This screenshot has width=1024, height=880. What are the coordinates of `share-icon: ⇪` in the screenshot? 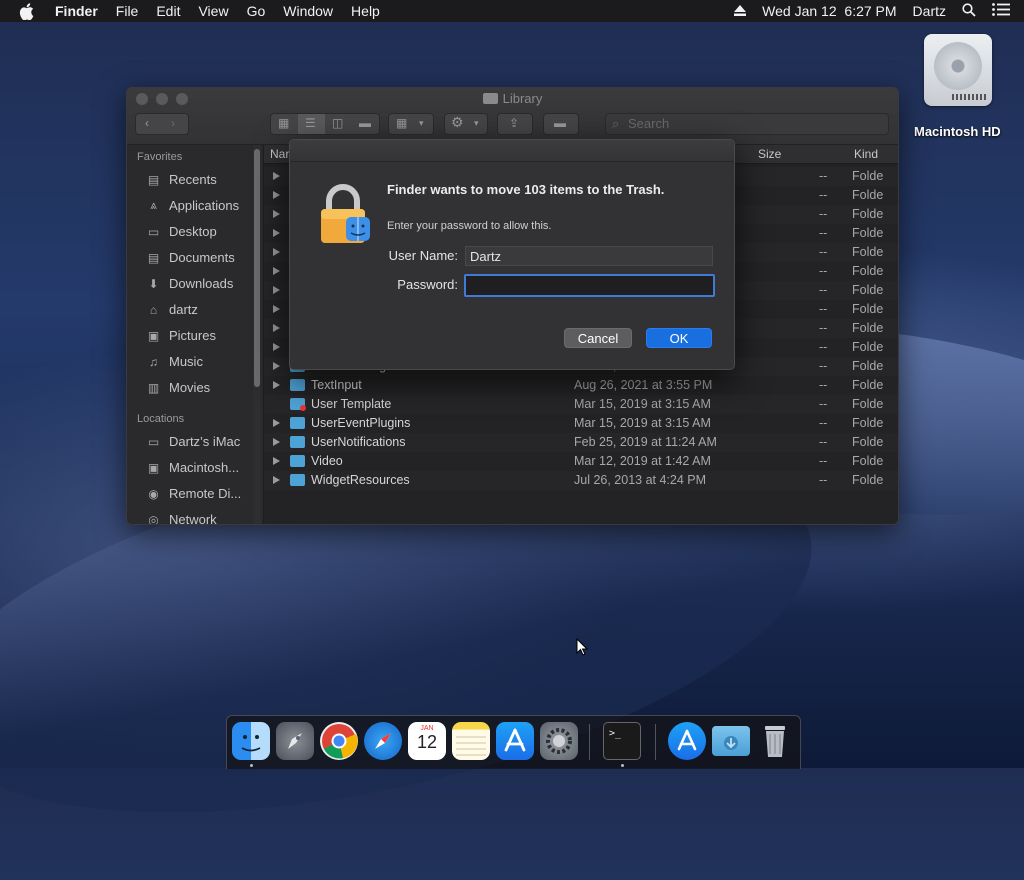 It's located at (514, 123).